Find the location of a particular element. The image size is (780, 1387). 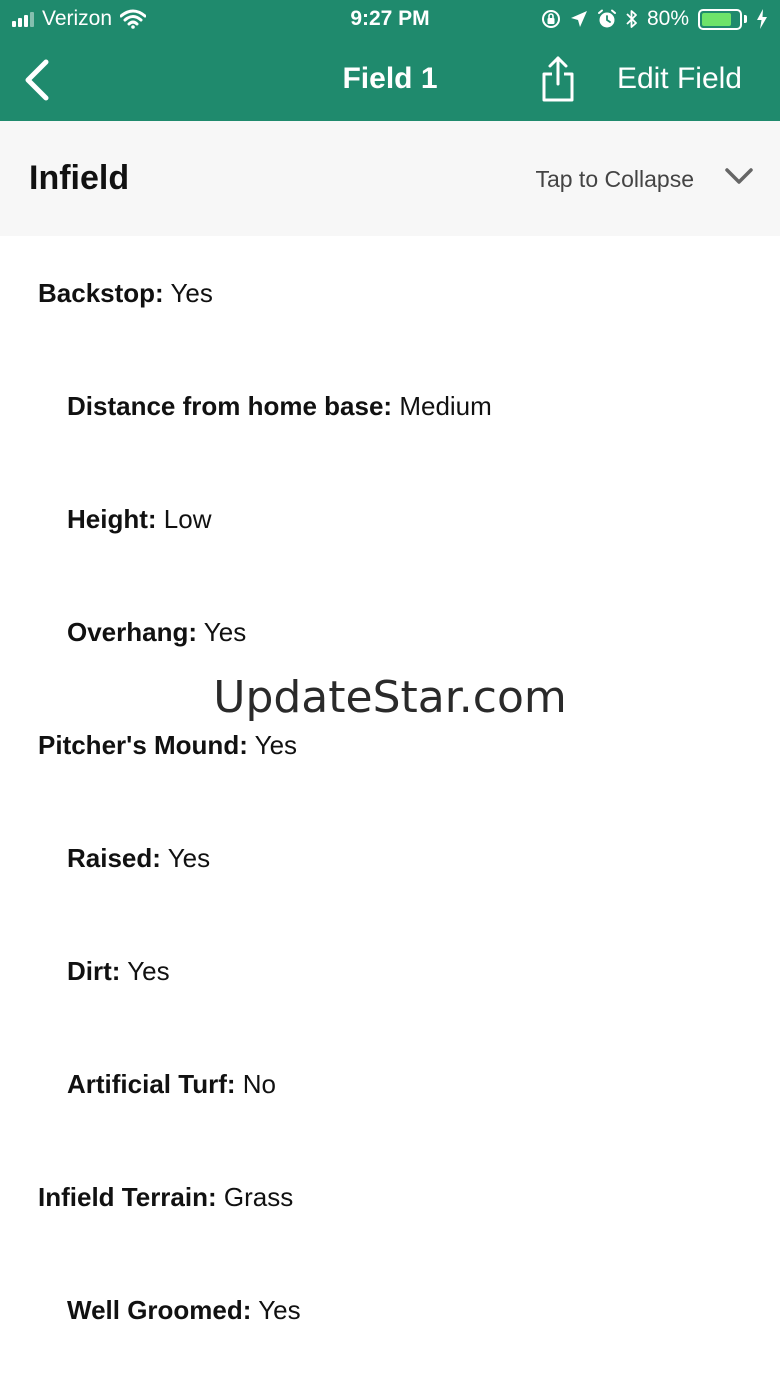

watermark: UpdateStar.com is located at coordinates (390, 697).